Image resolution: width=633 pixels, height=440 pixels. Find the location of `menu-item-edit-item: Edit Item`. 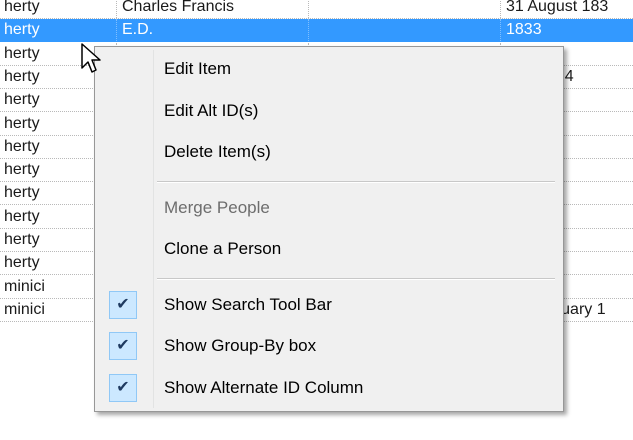

menu-item-edit-item: Edit Item is located at coordinates (329, 69).